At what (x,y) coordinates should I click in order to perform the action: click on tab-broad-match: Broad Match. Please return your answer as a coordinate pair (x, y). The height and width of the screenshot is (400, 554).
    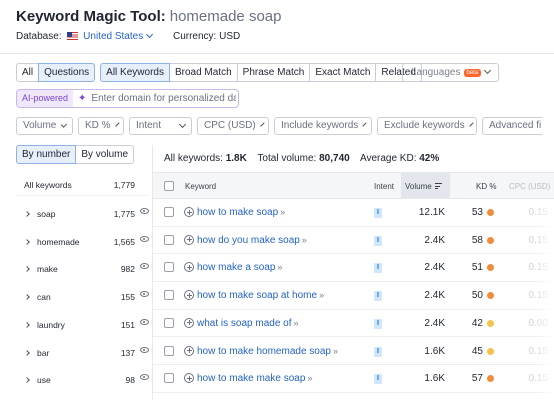
    Looking at the image, I should click on (203, 72).